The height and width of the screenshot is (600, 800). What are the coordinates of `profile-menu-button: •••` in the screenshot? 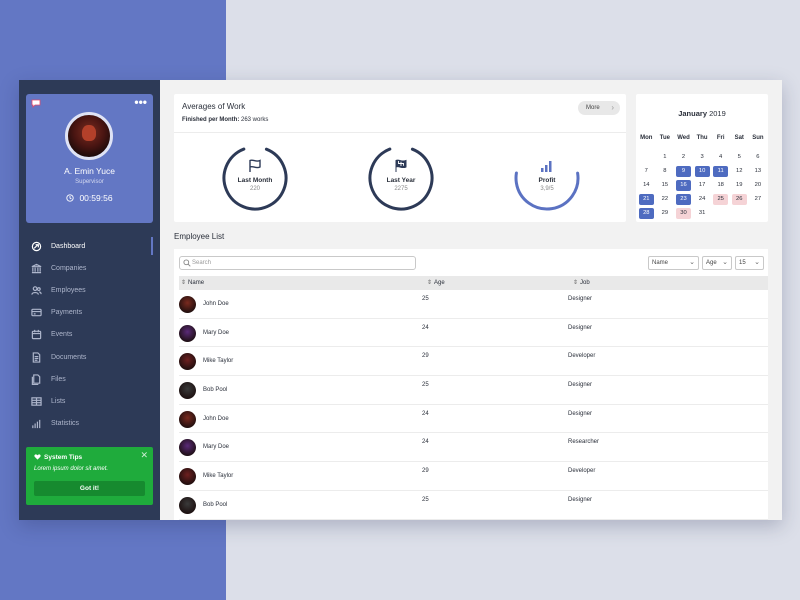 It's located at (140, 102).